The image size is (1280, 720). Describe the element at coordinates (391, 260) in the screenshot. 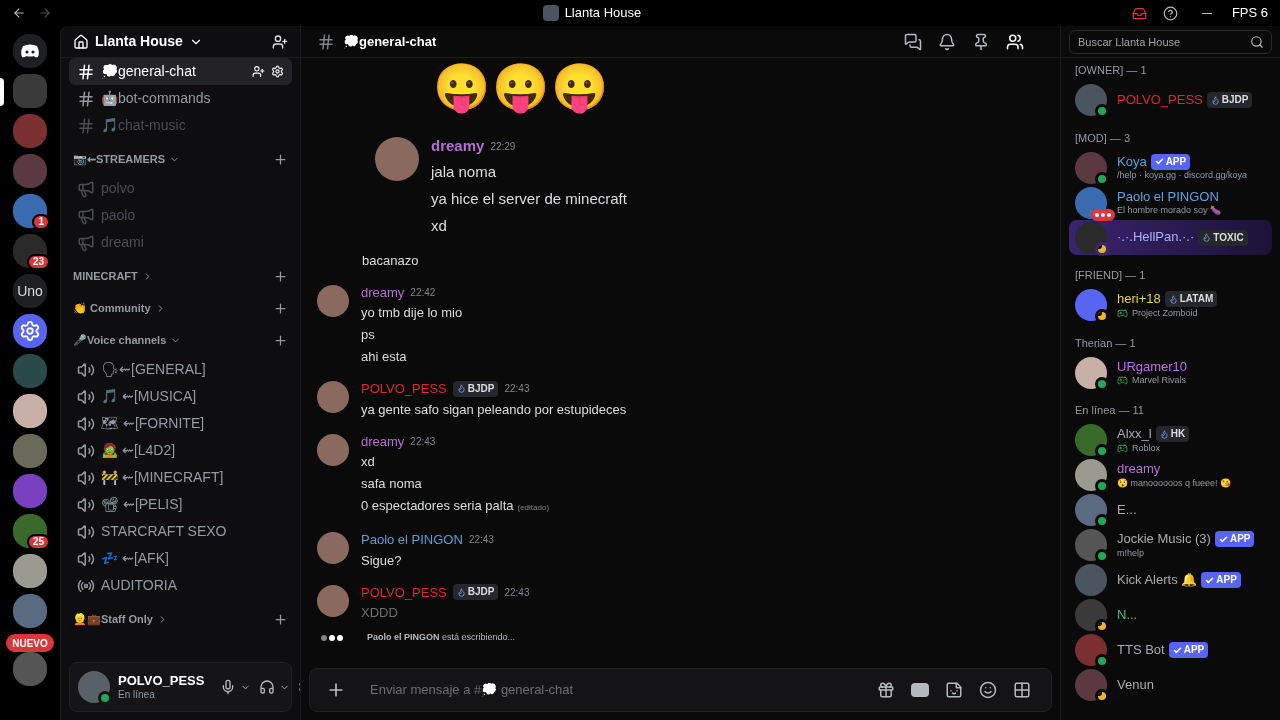

I see `message-text: bacanazo` at that location.